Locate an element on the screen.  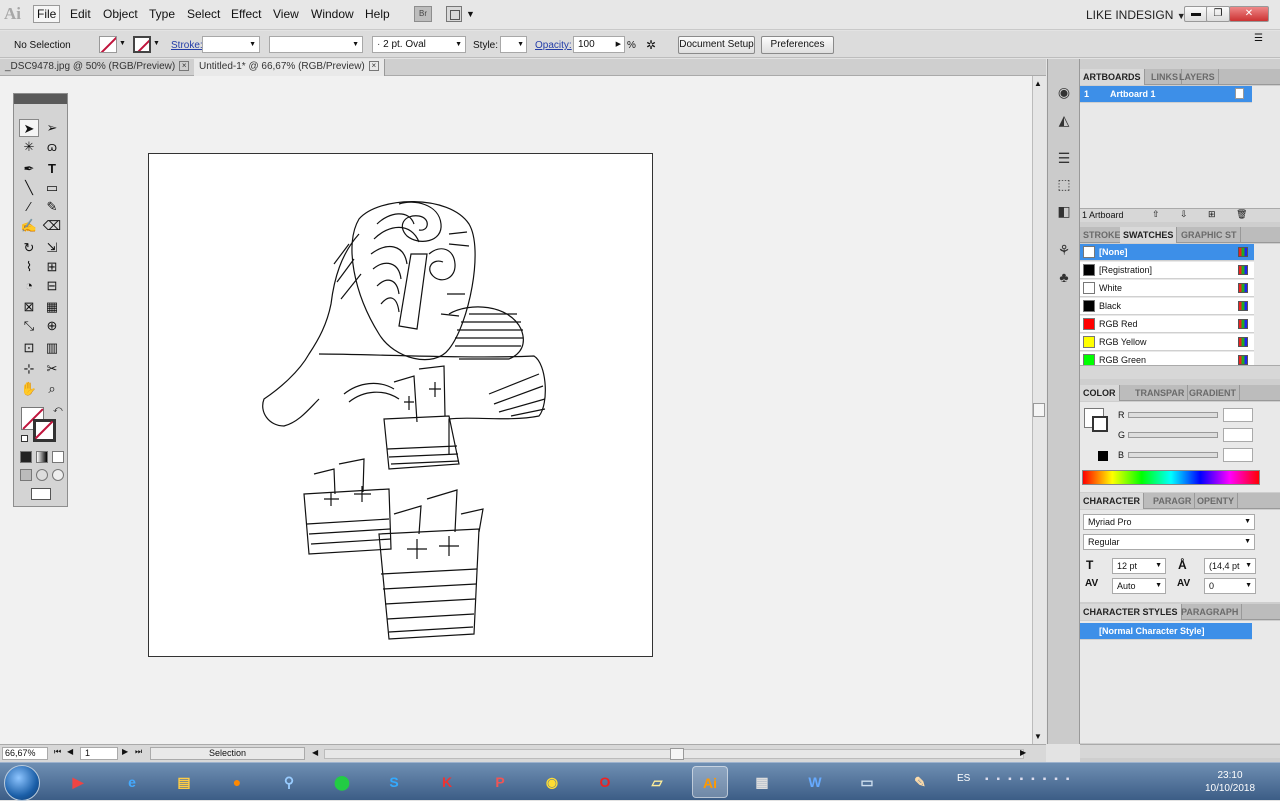
tab-swatches: SWATCHES is located at coordinates (1149, 235).